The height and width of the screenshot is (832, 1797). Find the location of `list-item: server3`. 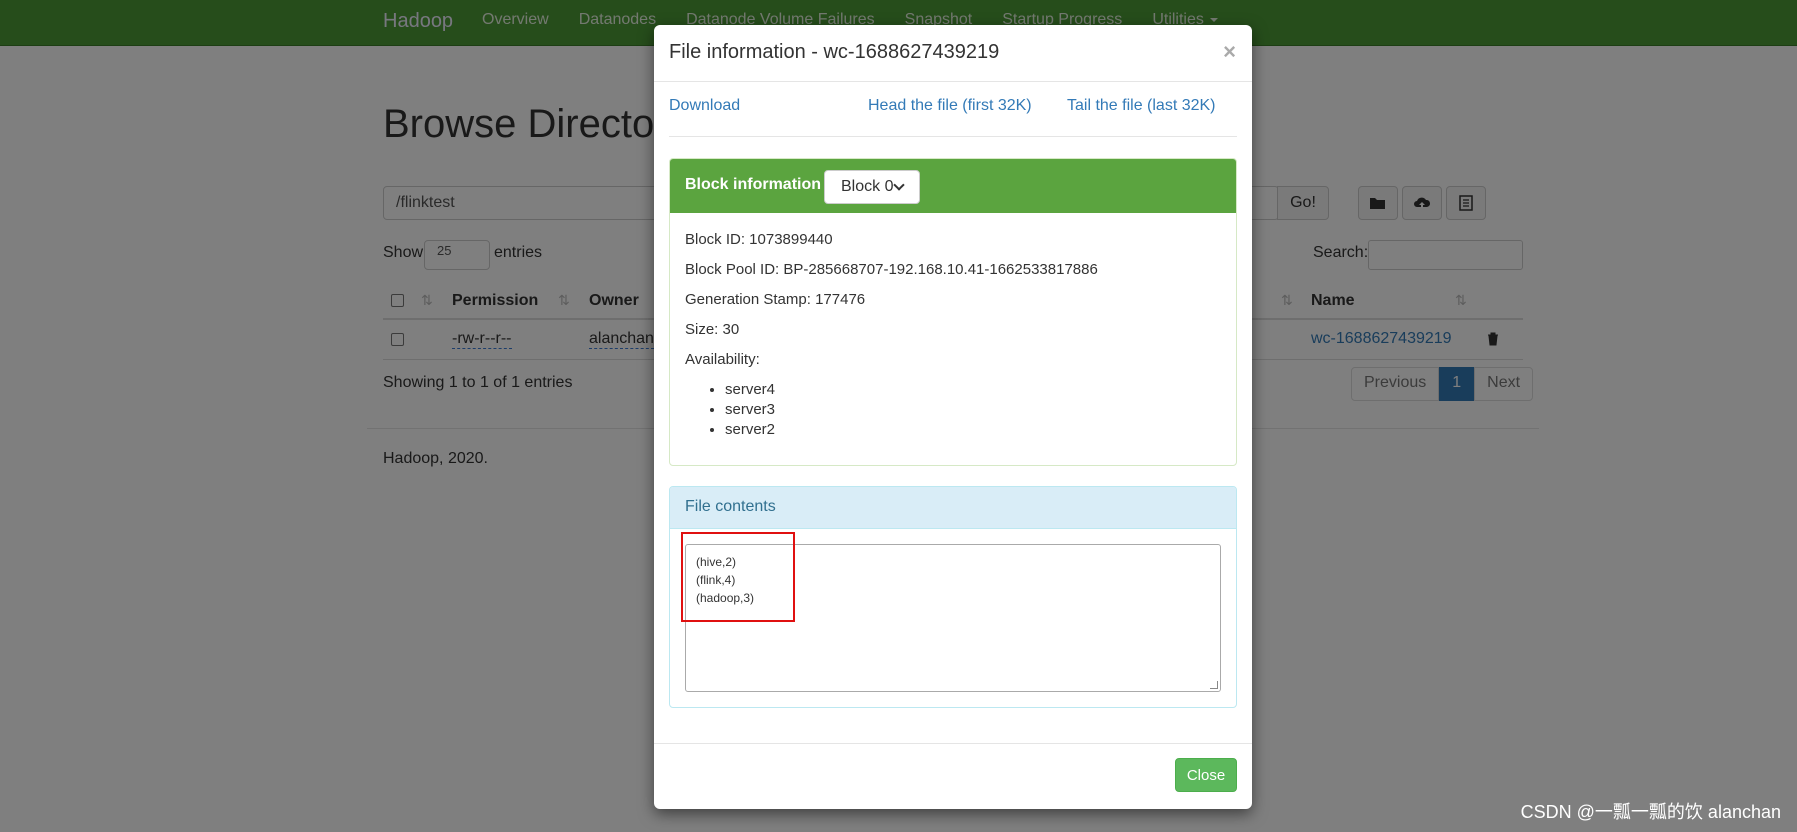

list-item: server3 is located at coordinates (750, 410).